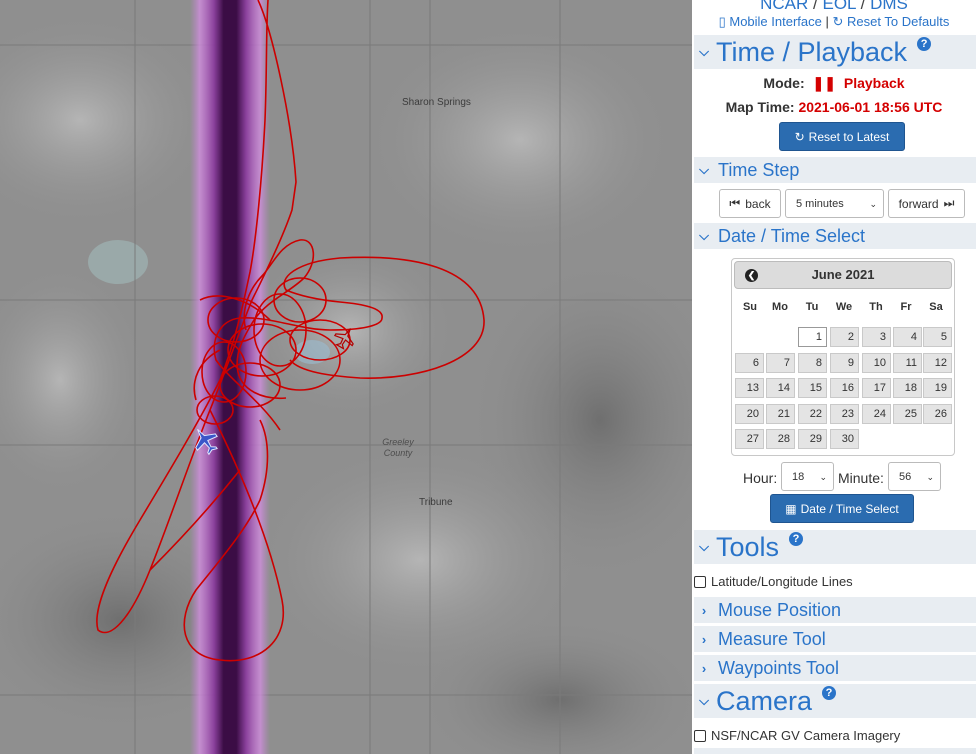  I want to click on hour-select: 18 ⌄, so click(807, 476).